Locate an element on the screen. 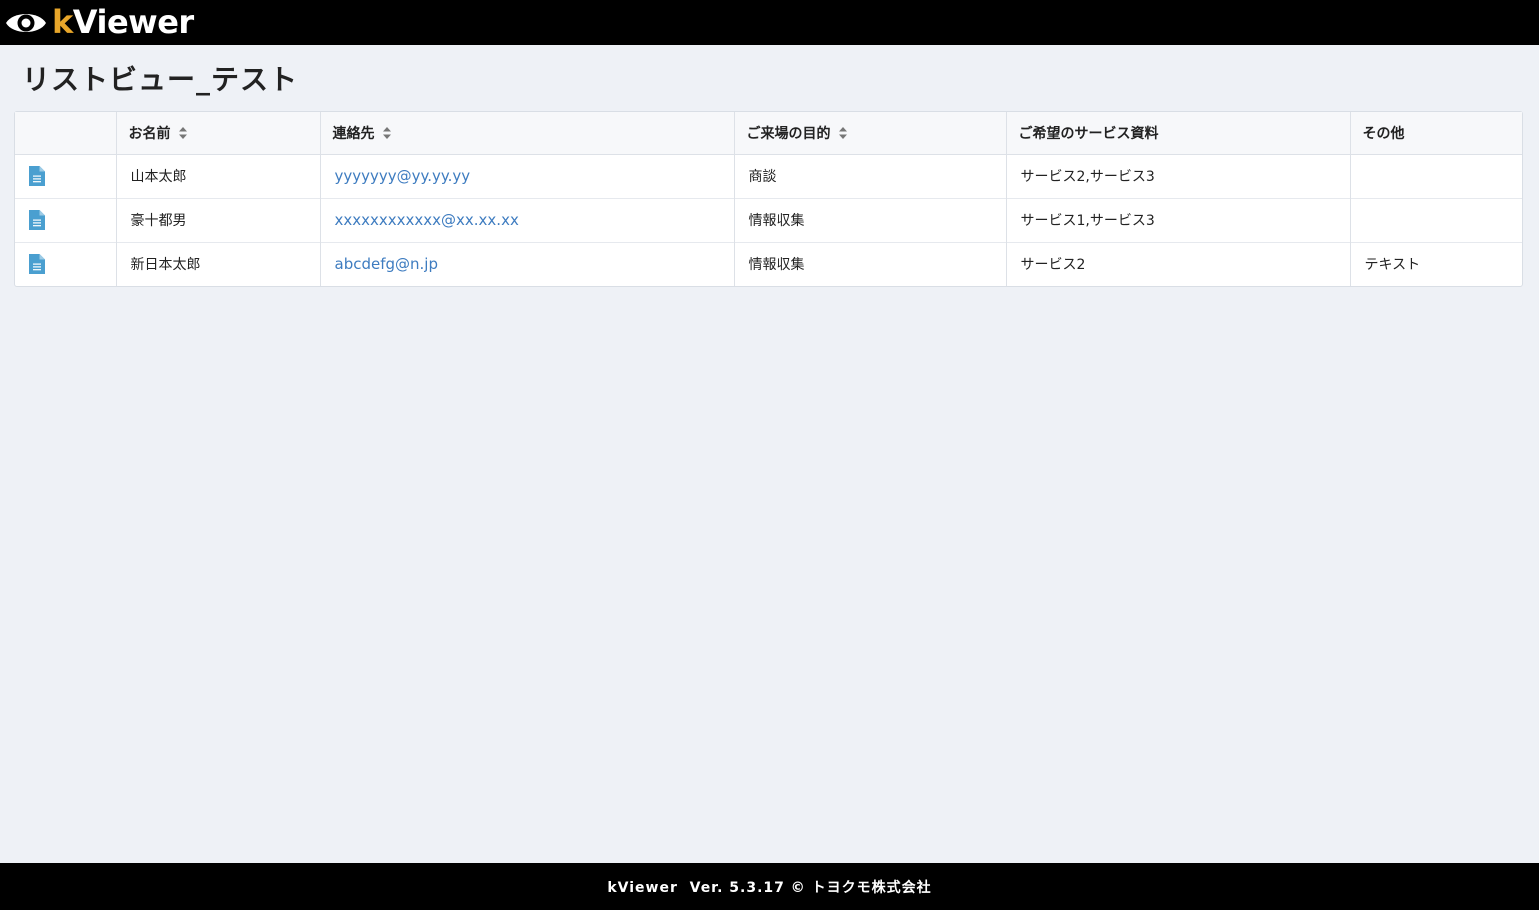  app-logo: kViewer is located at coordinates (99, 22).